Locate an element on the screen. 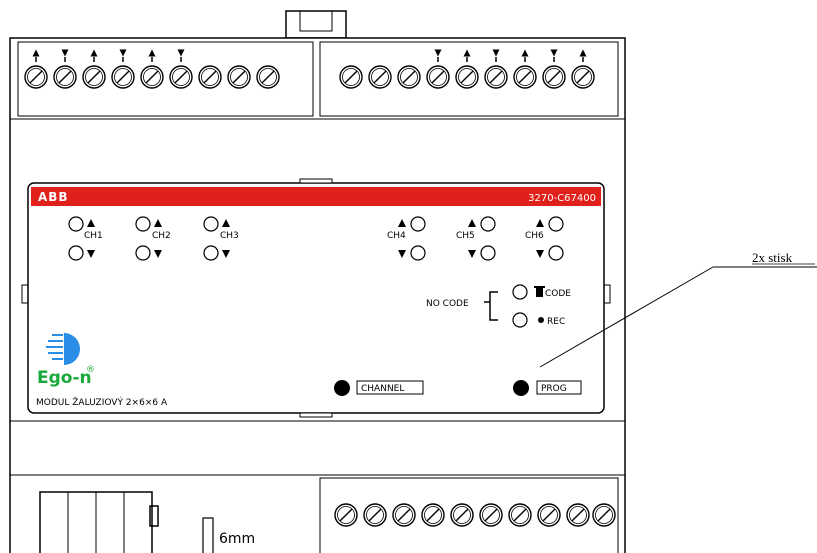 This screenshot has width=817, height=553. strip-length-label: 6mm is located at coordinates (237, 539).